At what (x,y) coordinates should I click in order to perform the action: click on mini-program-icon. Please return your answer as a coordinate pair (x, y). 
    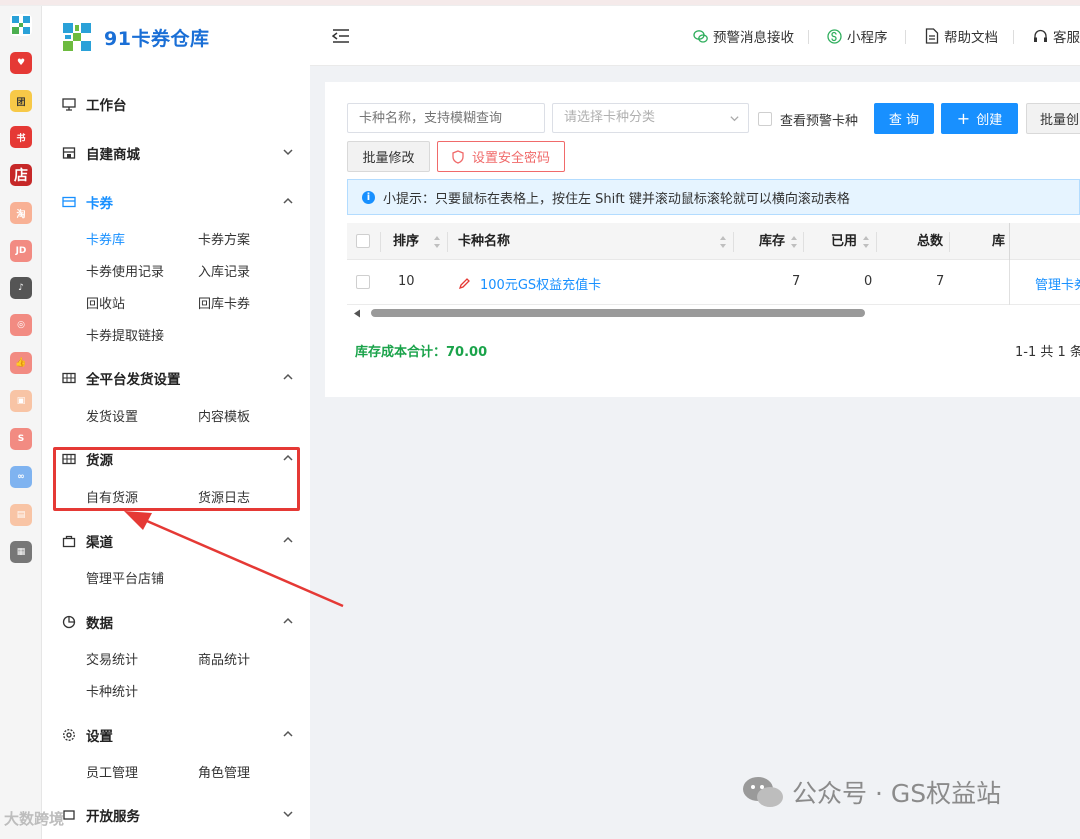
    Looking at the image, I should click on (834, 36).